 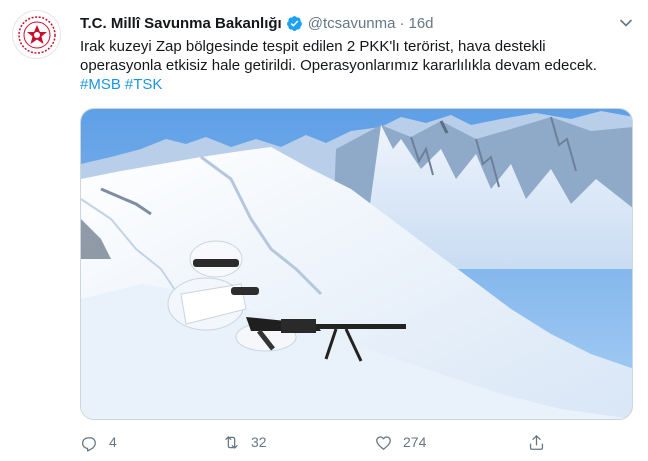 I want to click on account-name: T.C. Millî Savunma Bakanlığı, so click(x=181, y=23).